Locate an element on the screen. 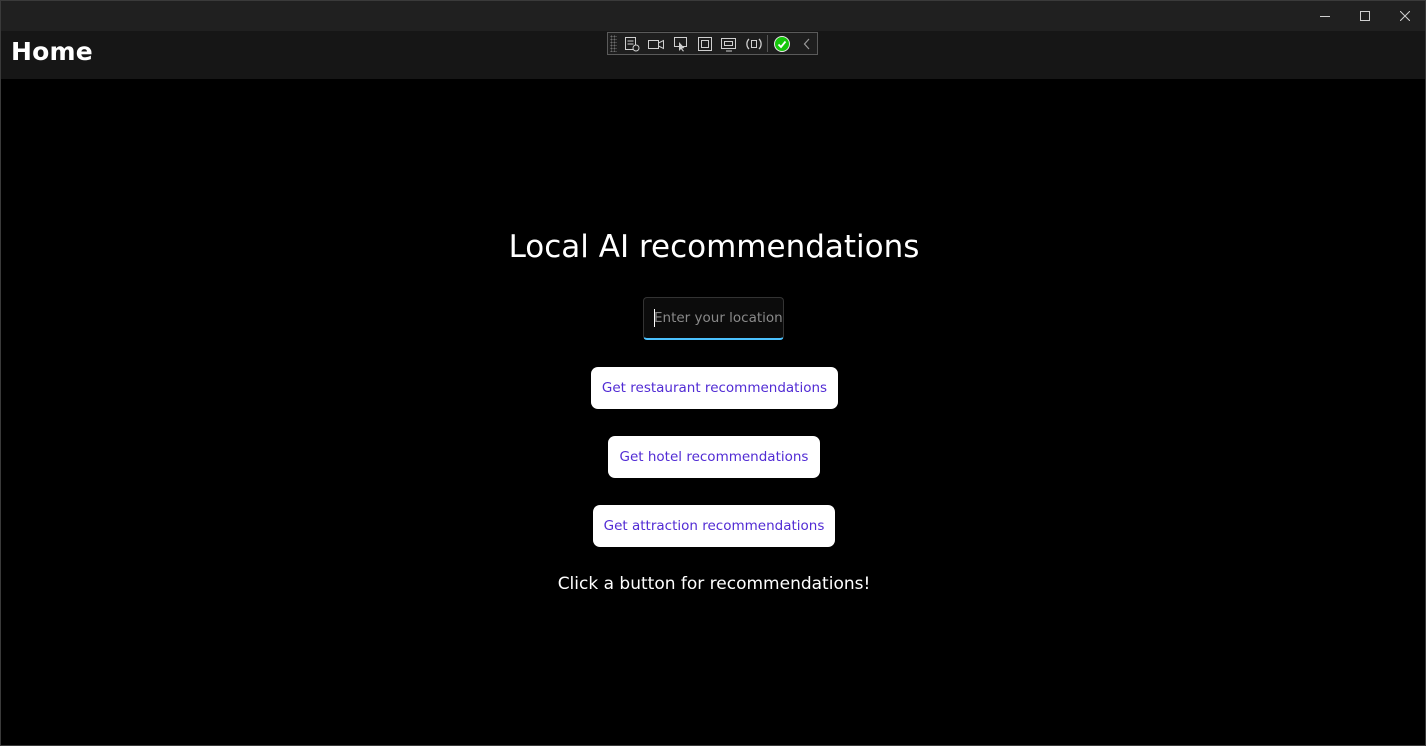 The height and width of the screenshot is (746, 1426). toolbar-grip-handle is located at coordinates (614, 43).